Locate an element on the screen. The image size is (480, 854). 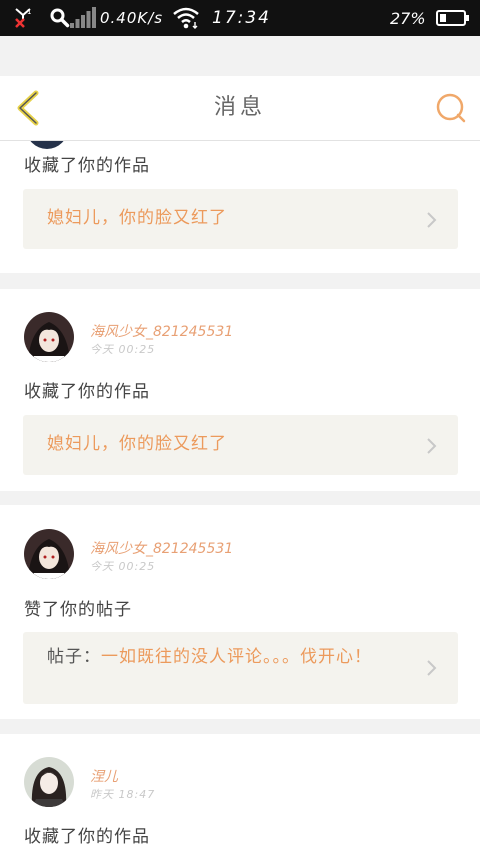
action-text: 赞了你的帖子 is located at coordinates (78, 610).